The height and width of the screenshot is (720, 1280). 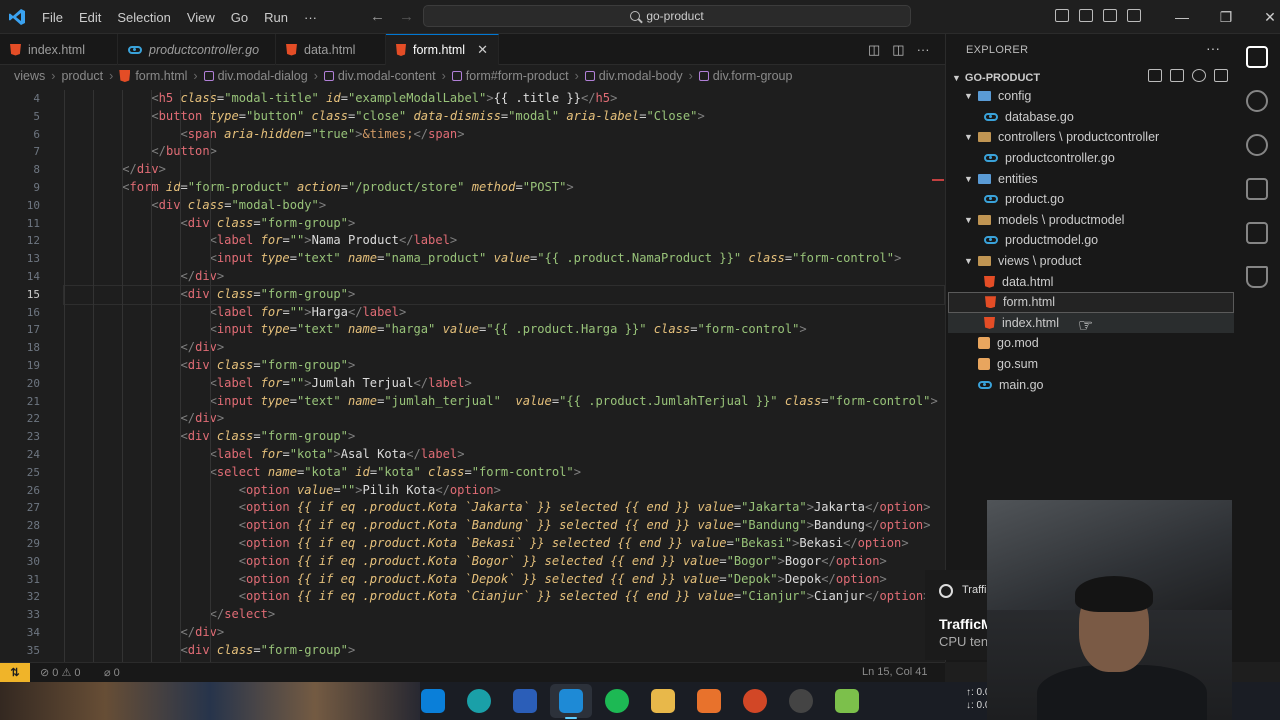 What do you see at coordinates (504, 206) in the screenshot?
I see `code-line: <div class="modal-body">` at bounding box center [504, 206].